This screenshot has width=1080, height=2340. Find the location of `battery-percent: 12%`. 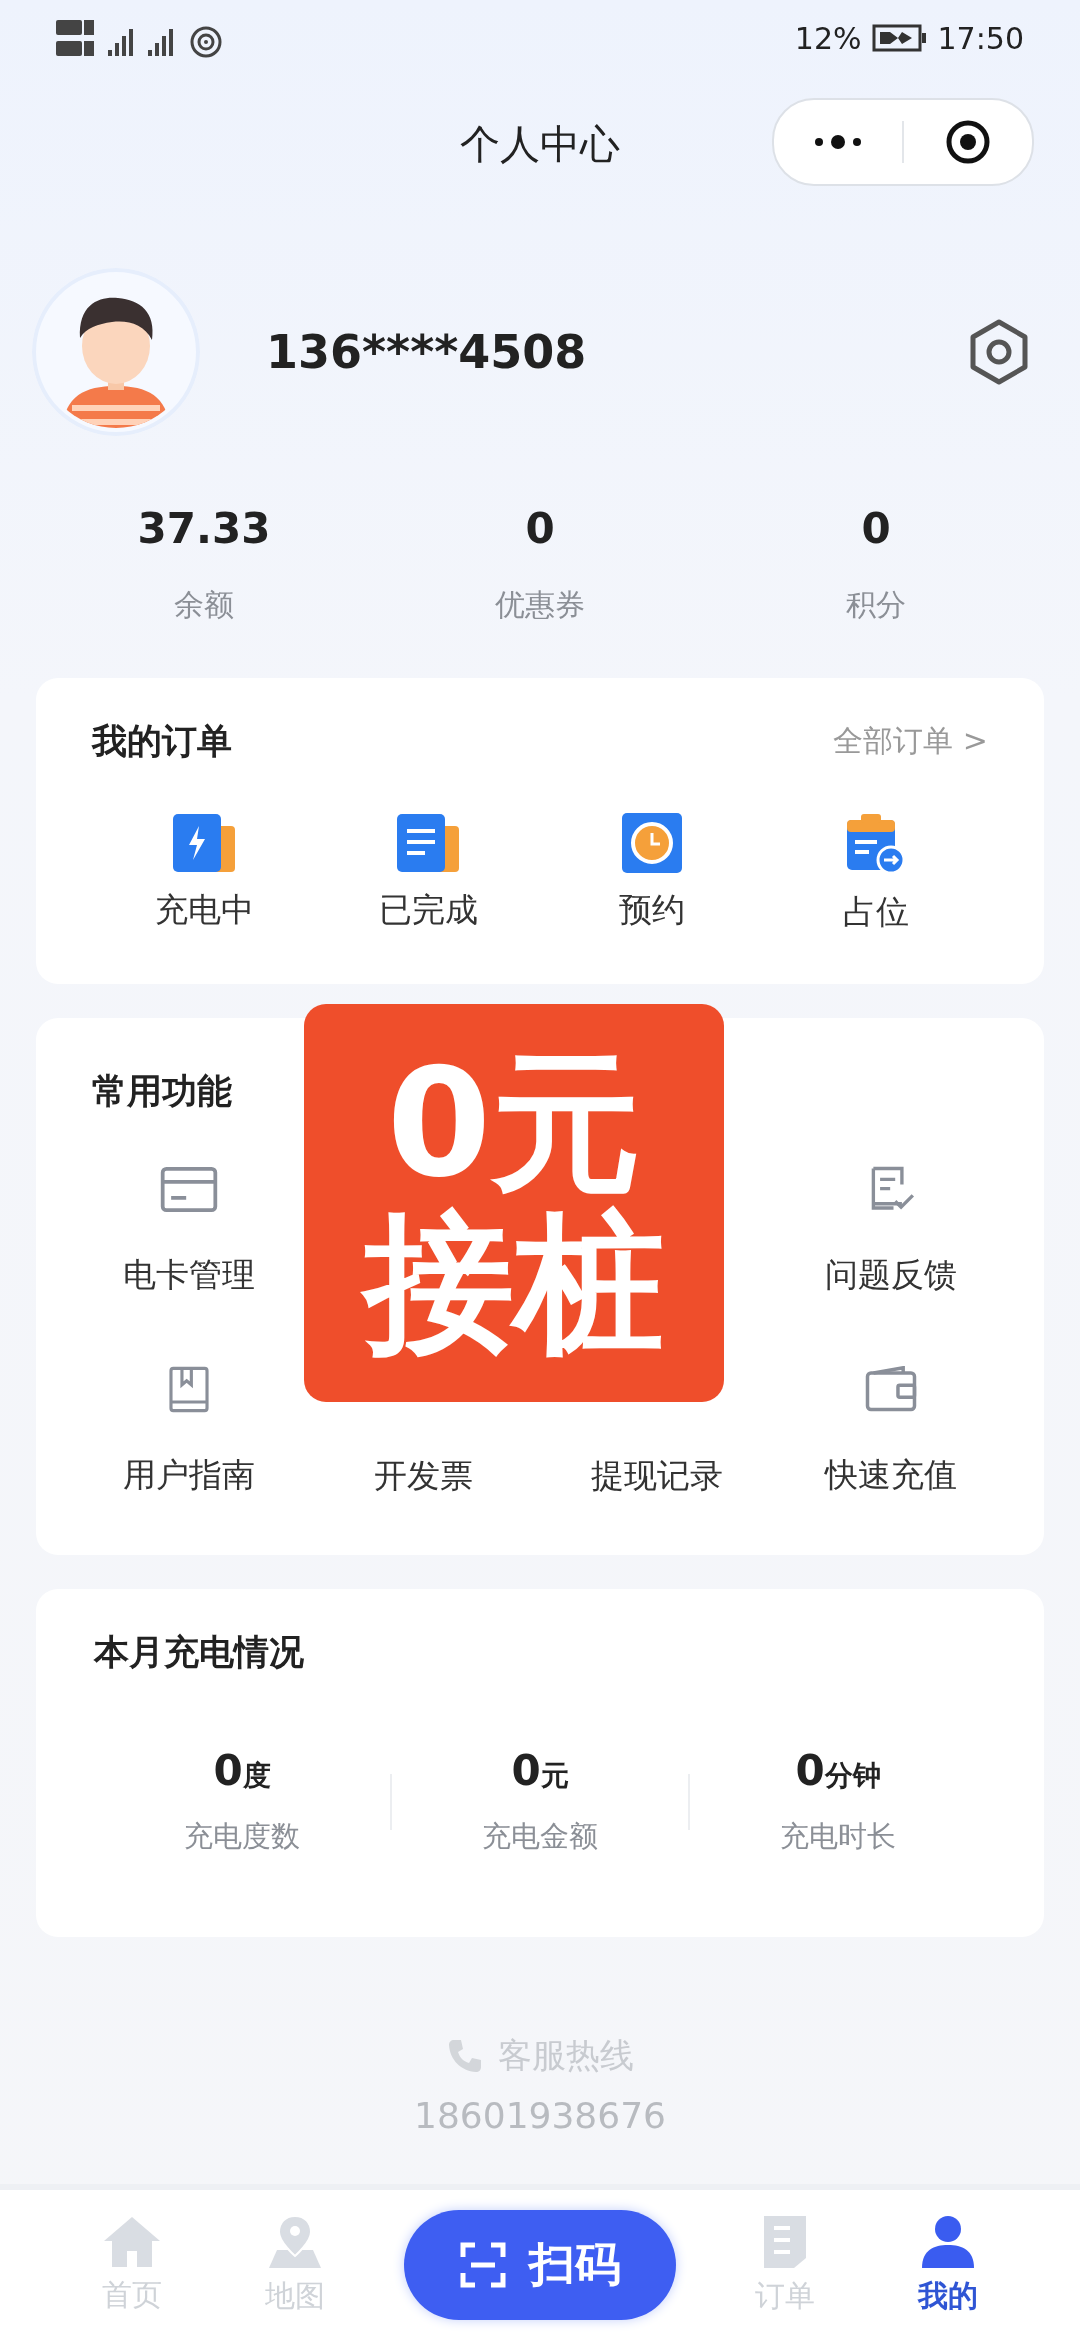

battery-percent: 12% is located at coordinates (828, 38).